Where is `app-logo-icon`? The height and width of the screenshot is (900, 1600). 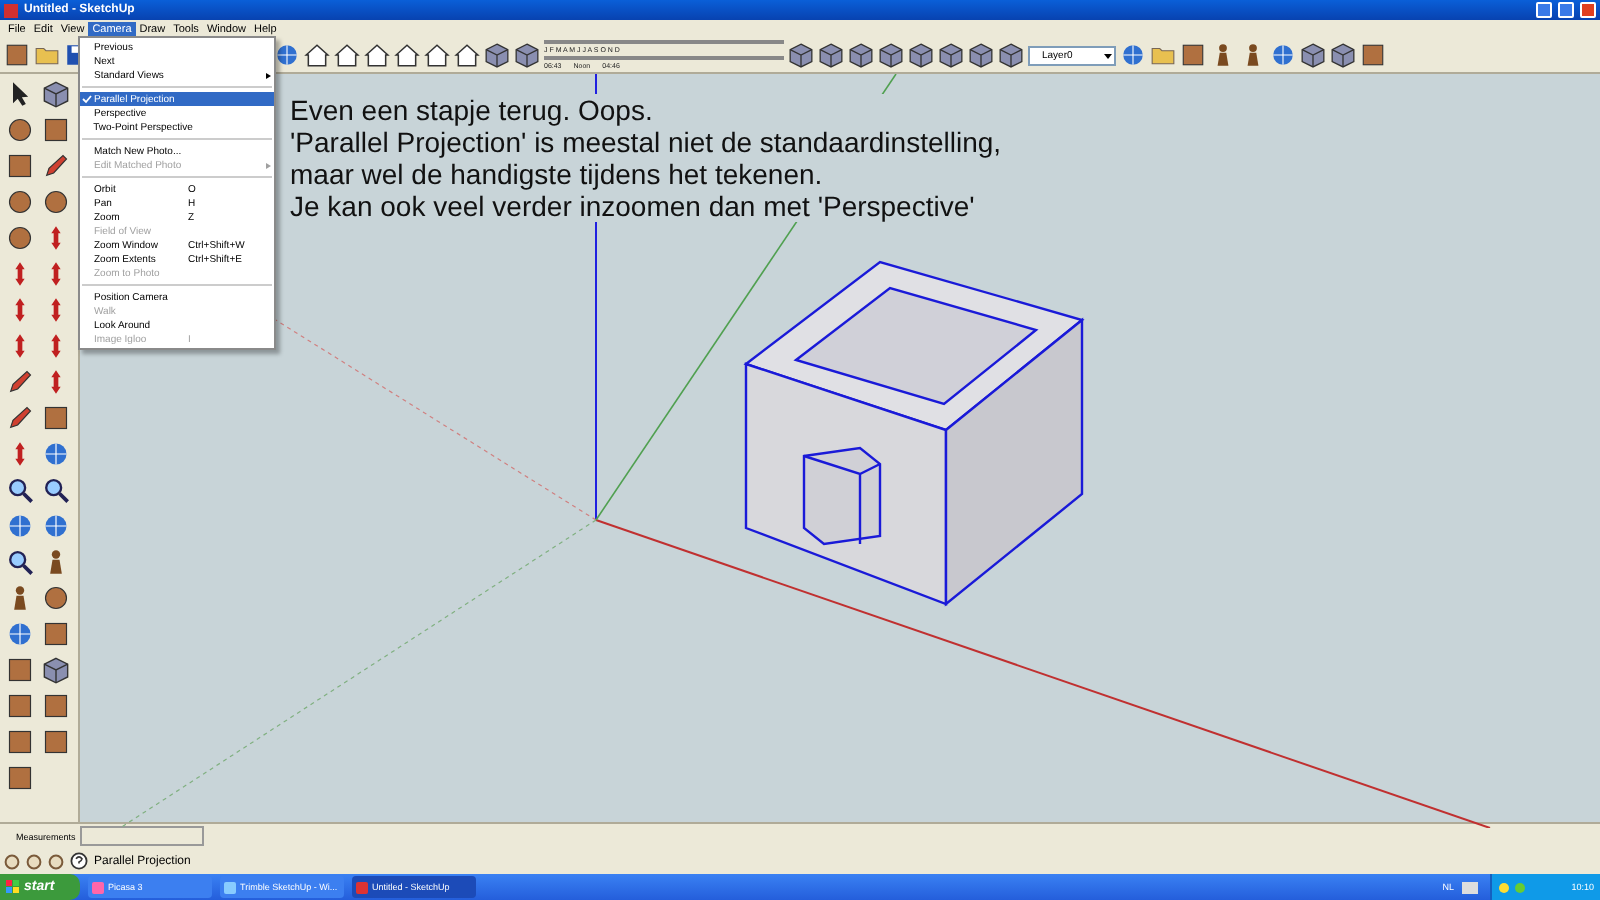
app-logo-icon is located at coordinates (11, 10).